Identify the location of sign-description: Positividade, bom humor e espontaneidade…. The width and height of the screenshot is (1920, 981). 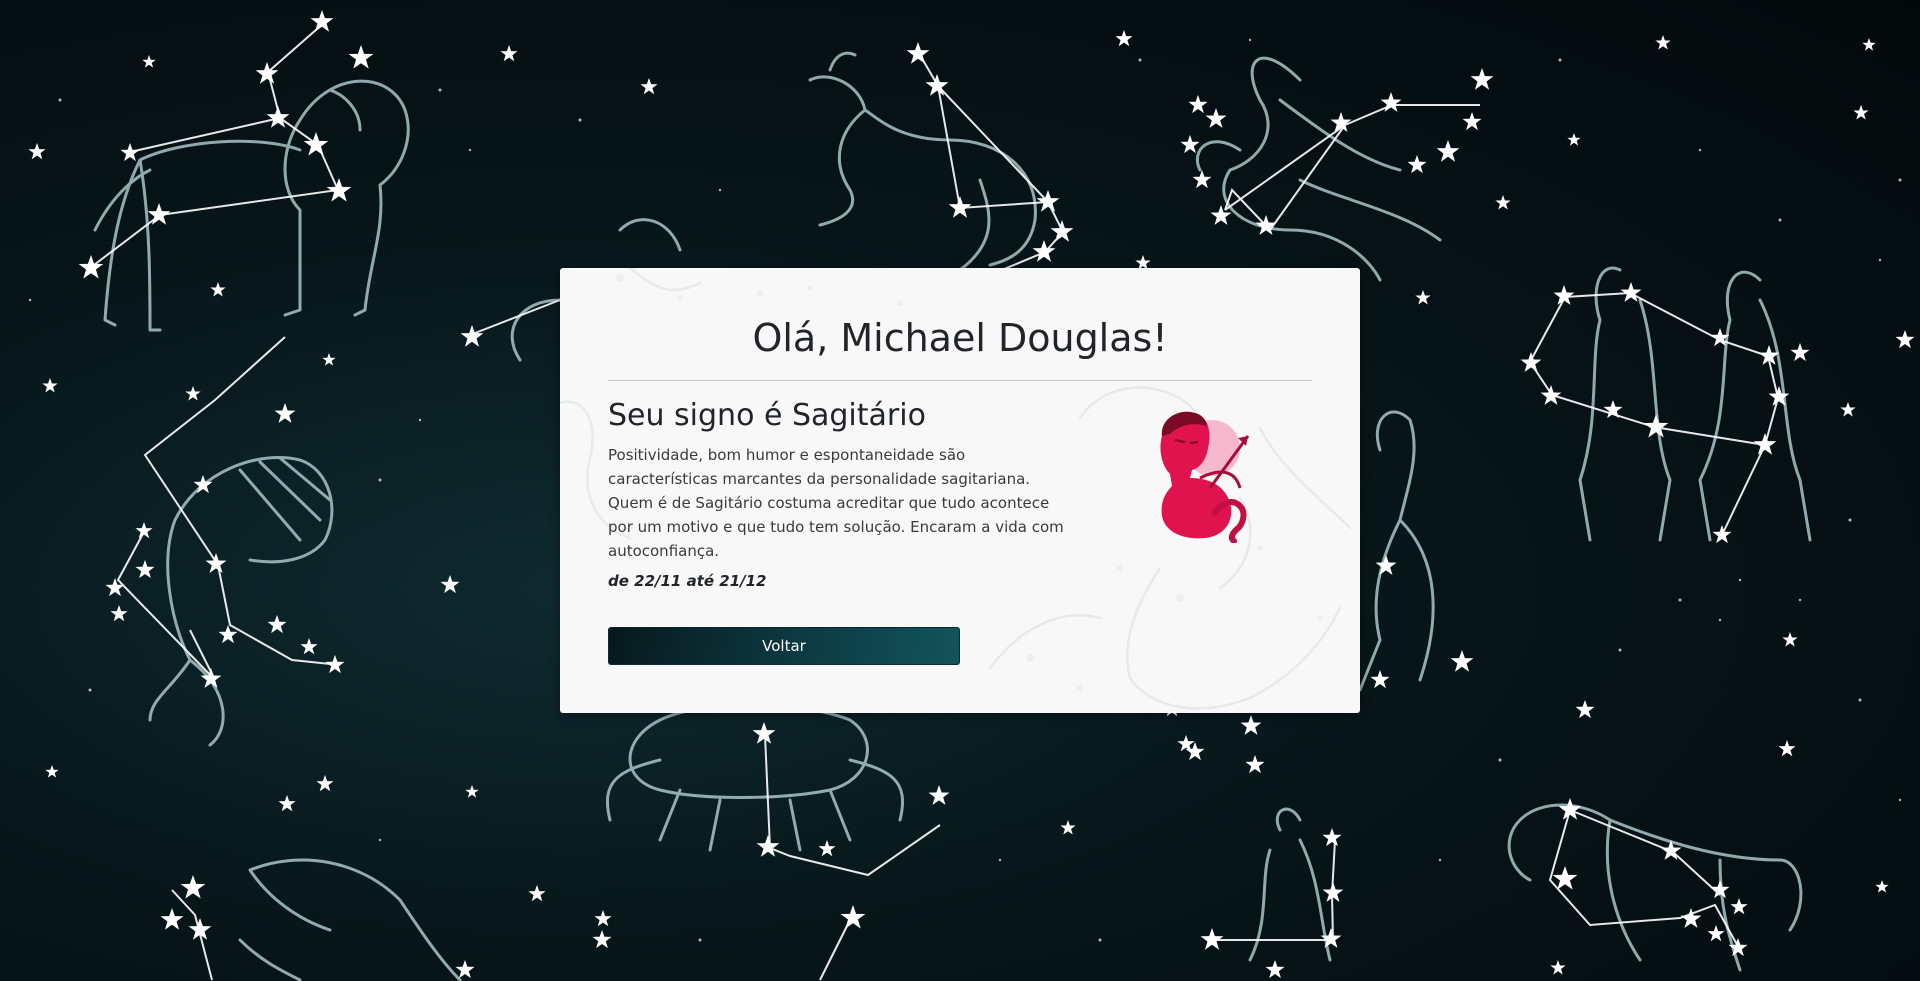
(836, 503).